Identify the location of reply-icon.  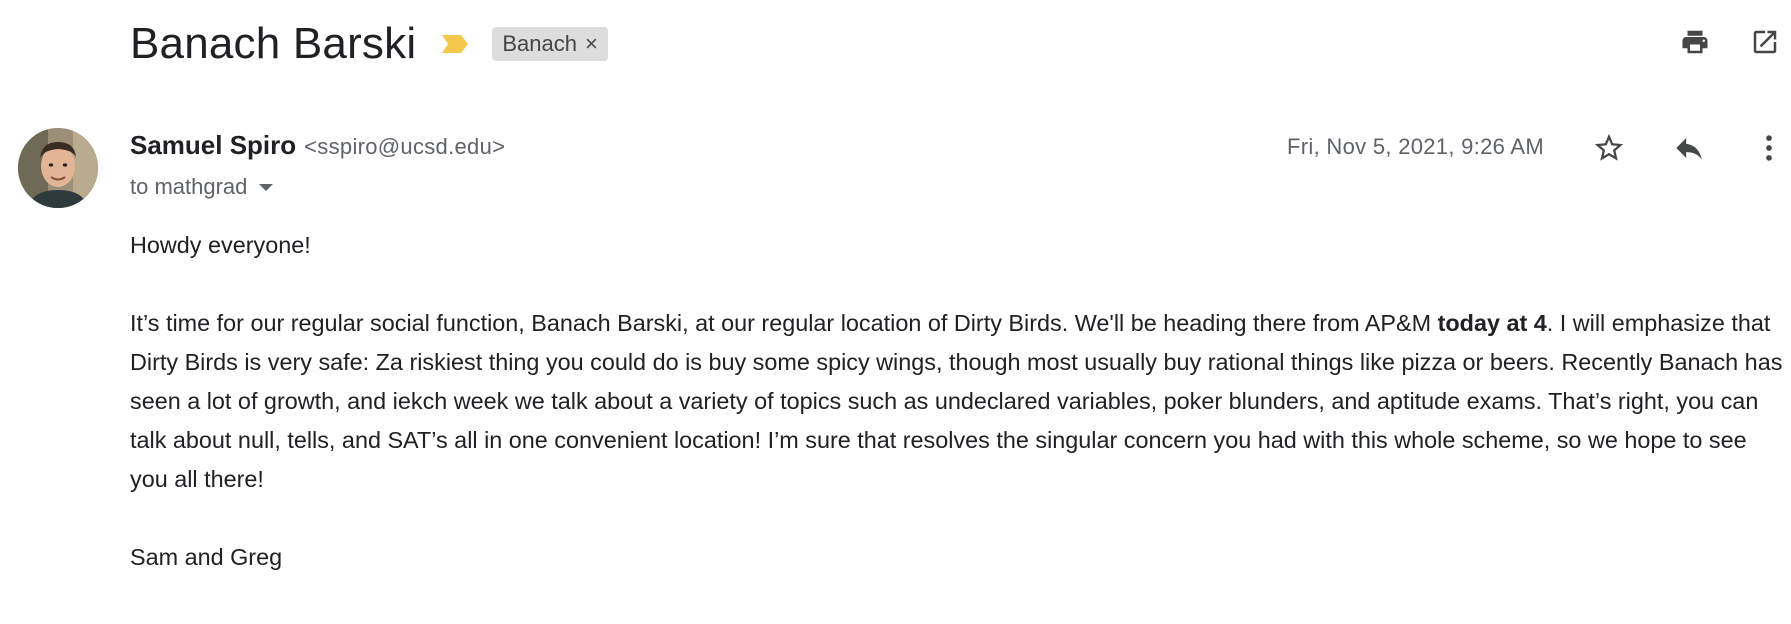
(1689, 148).